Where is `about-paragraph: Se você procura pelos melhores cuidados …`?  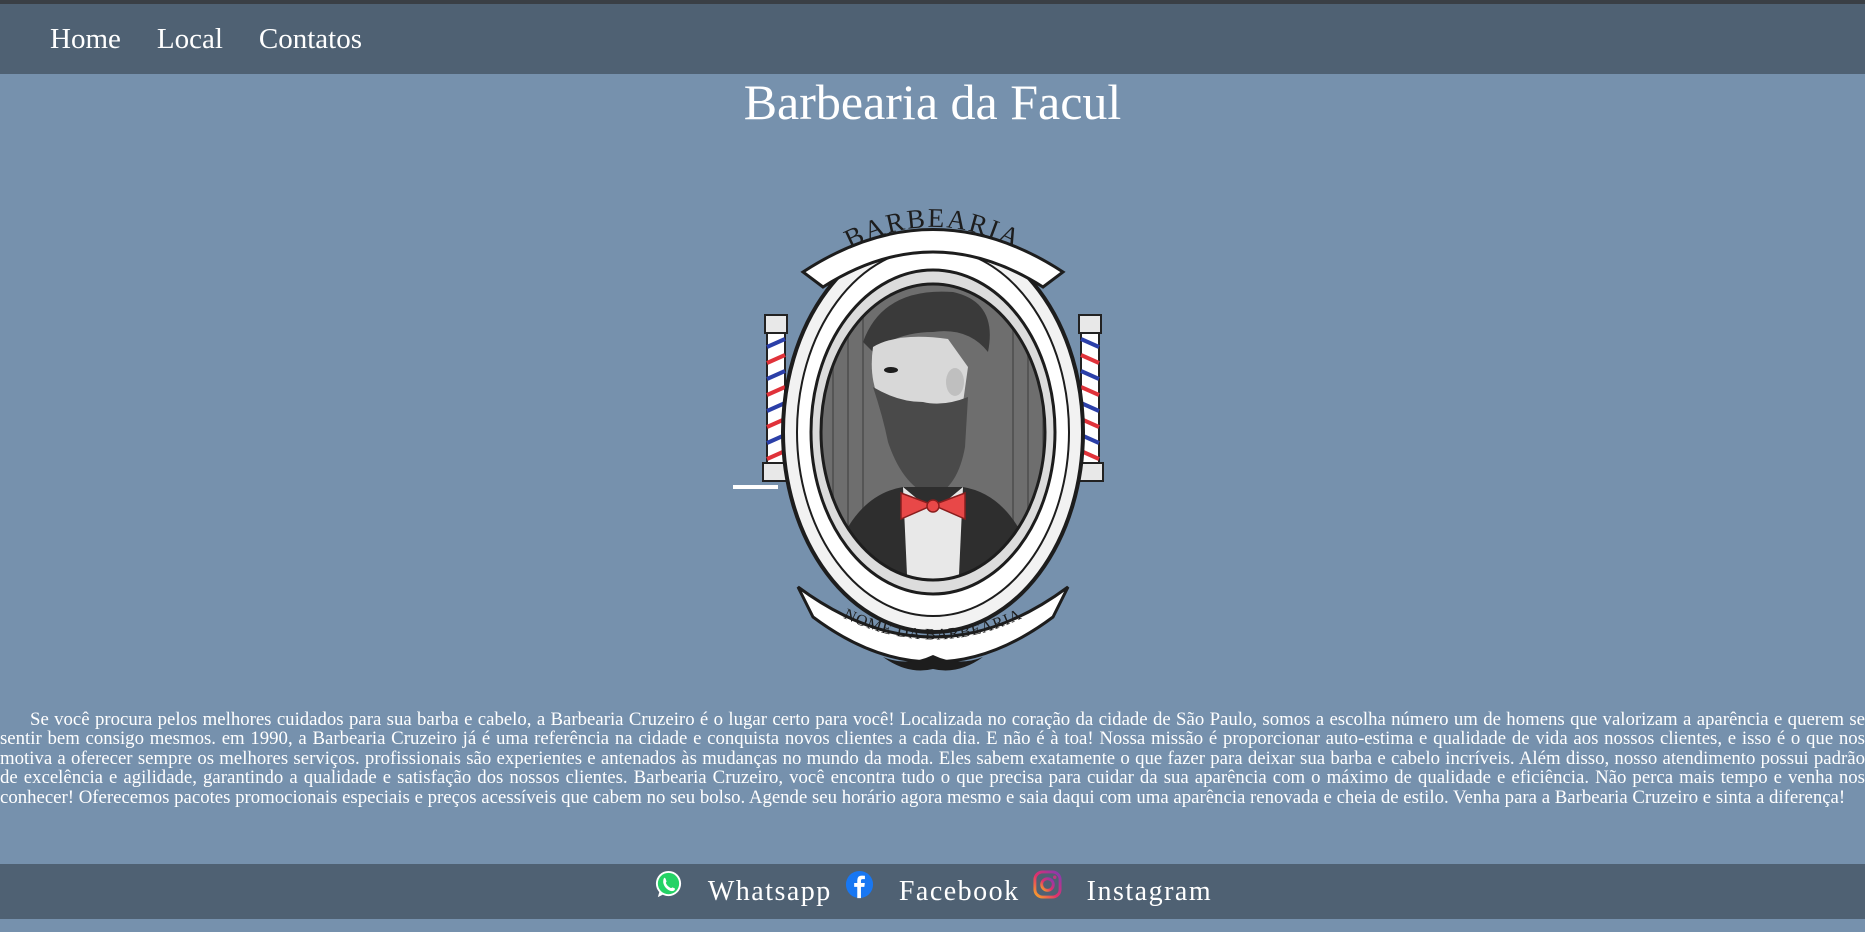 about-paragraph: Se você procura pelos melhores cuidados … is located at coordinates (932, 758).